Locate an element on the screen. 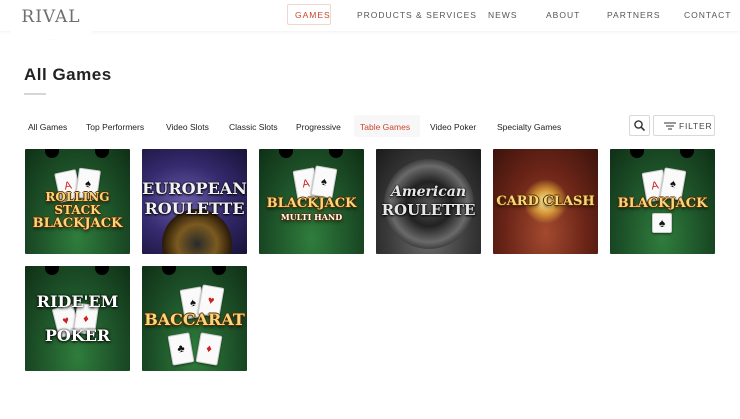  tab-video-poker: Video Poker is located at coordinates (453, 127).